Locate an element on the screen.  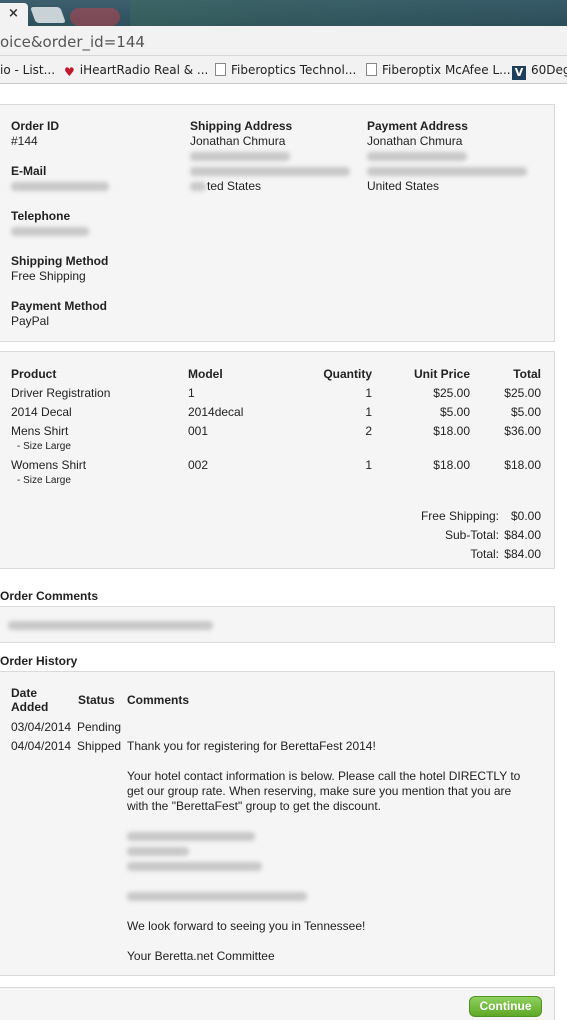
history-date: 04/04/2014 is located at coordinates (41, 746).